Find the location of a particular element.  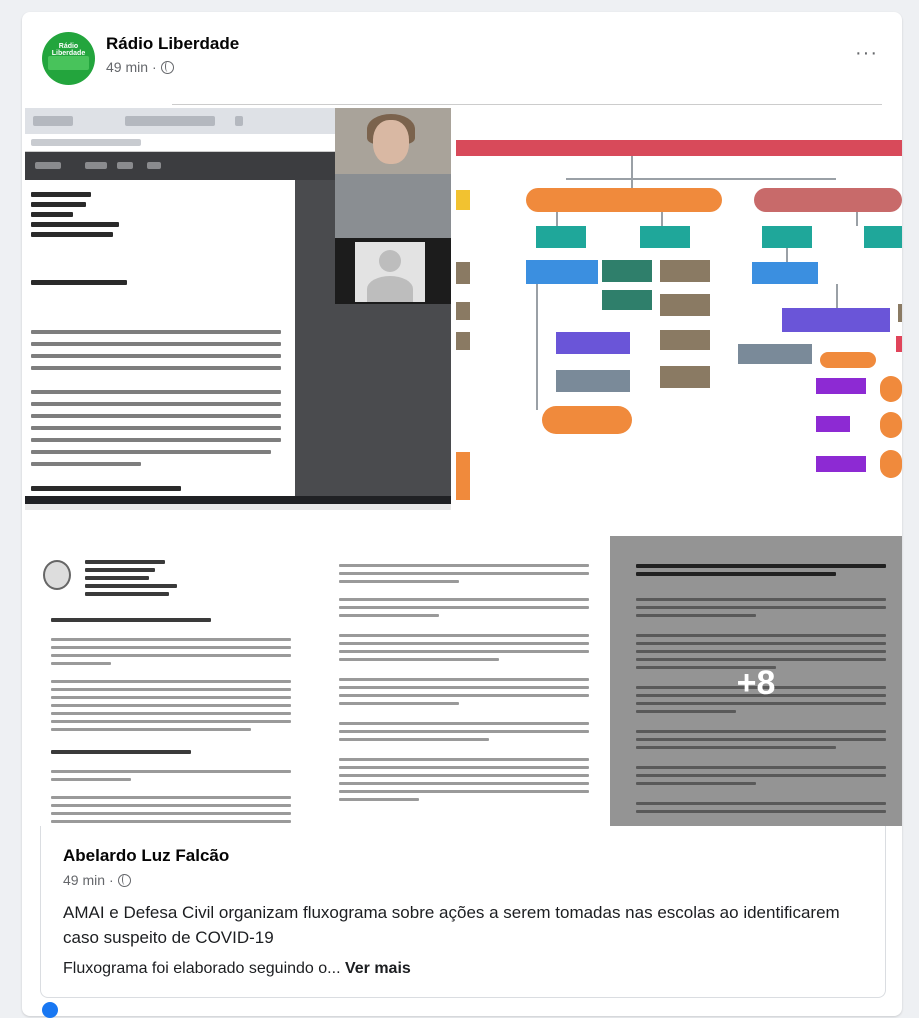

taskbar is located at coordinates (238, 500).